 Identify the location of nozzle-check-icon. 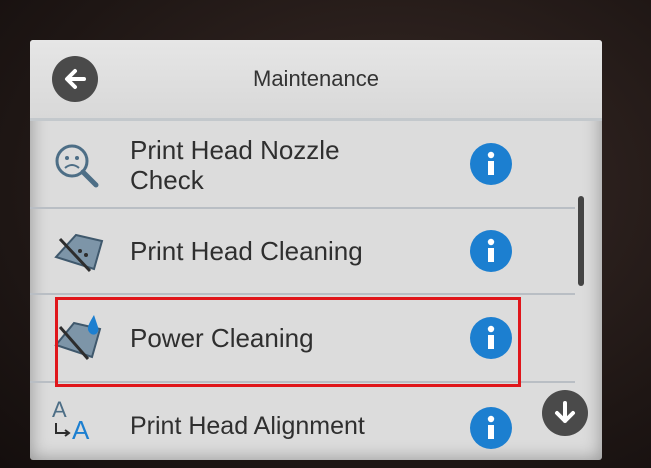
(77, 166).